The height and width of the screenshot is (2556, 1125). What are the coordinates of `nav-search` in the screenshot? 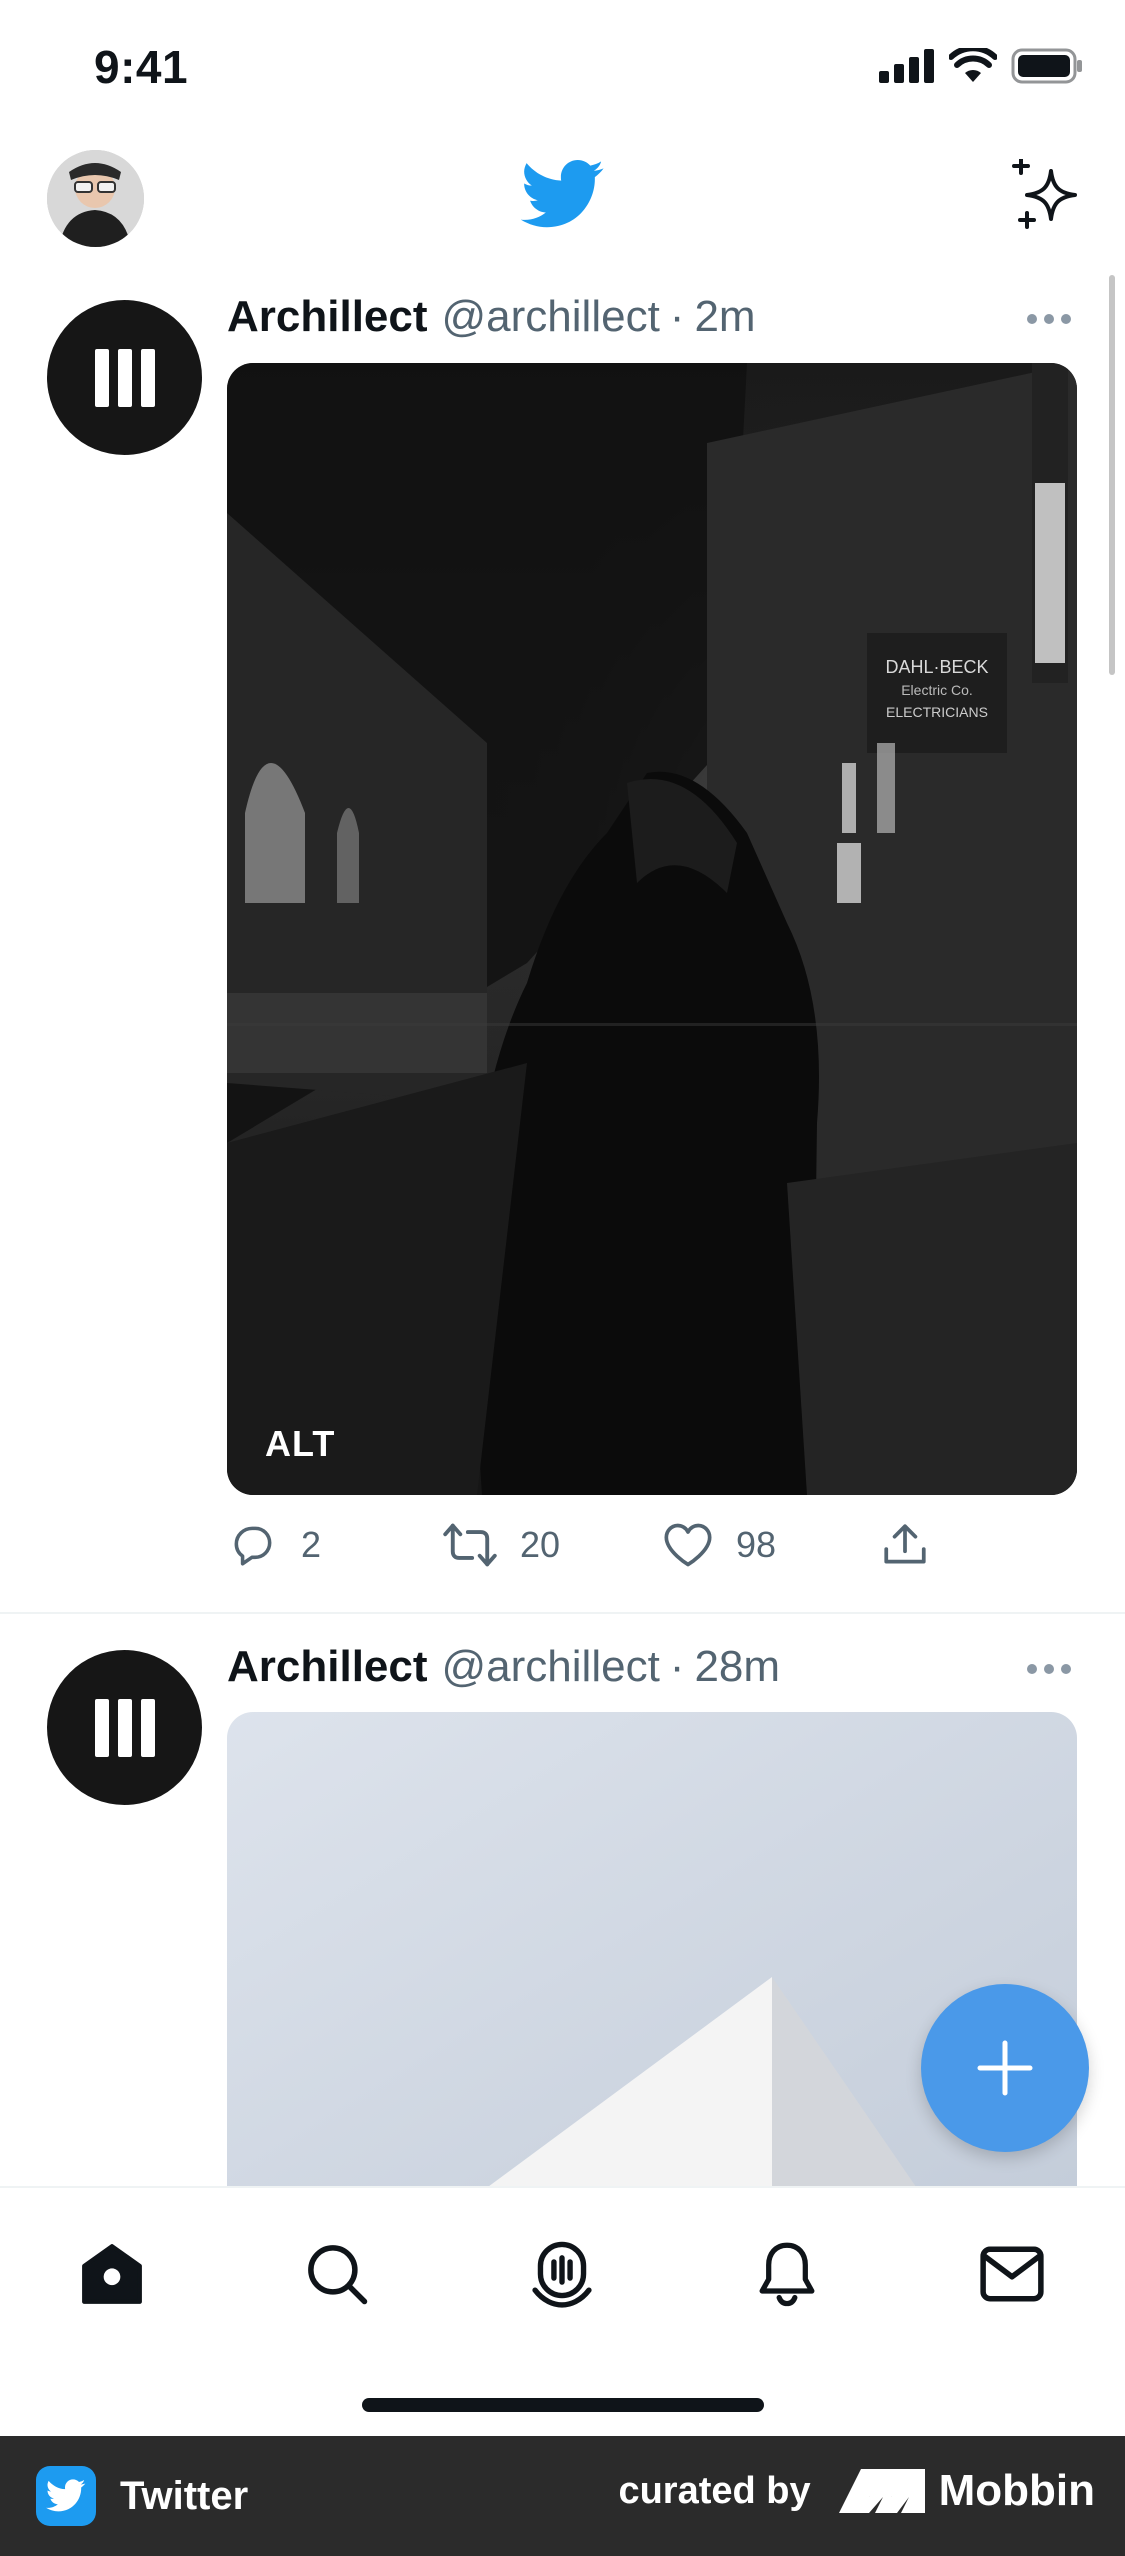 It's located at (337, 2274).